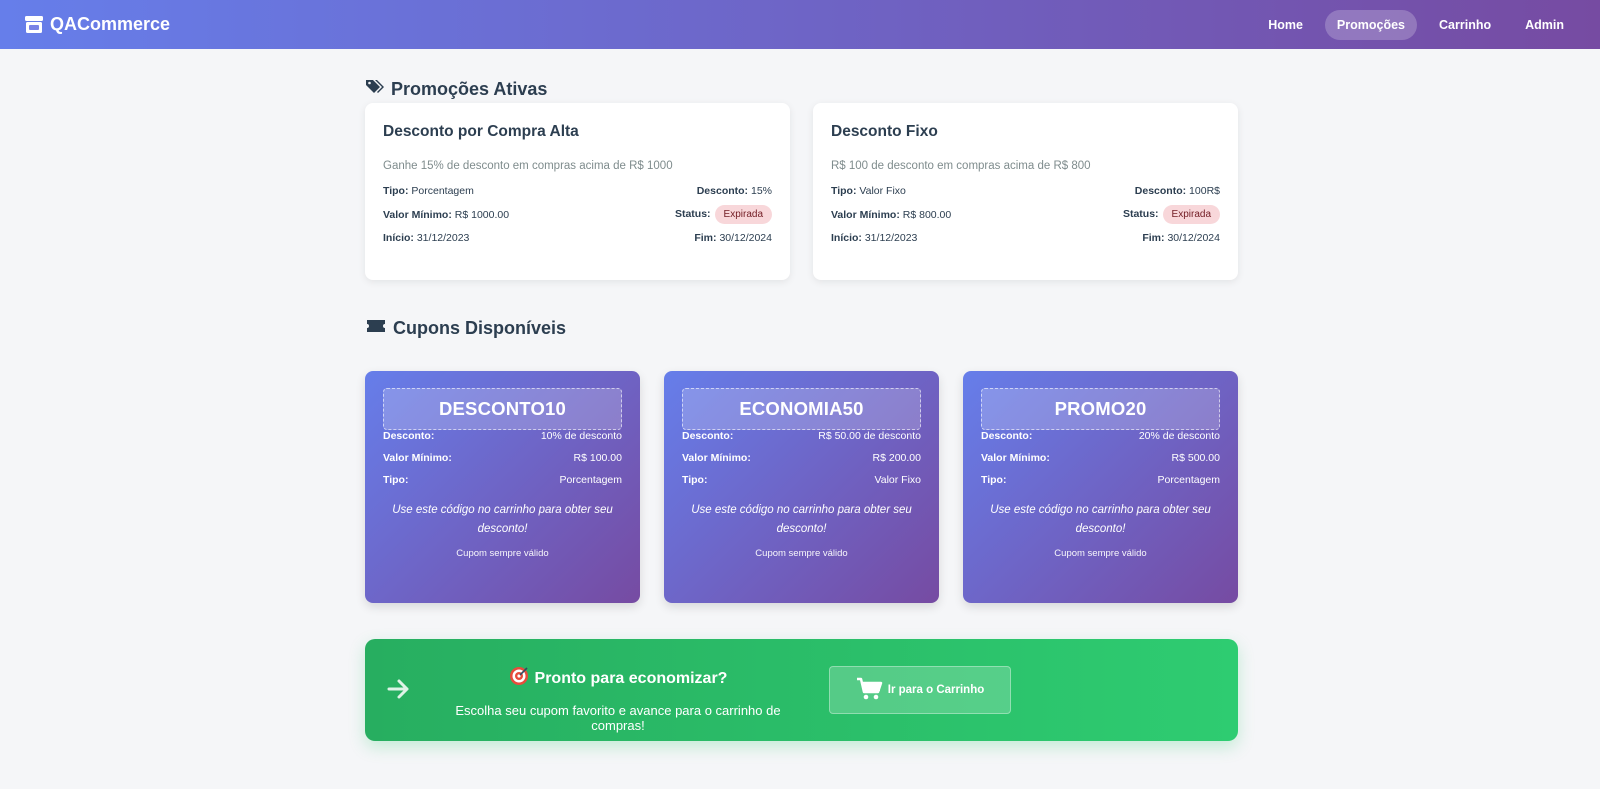  I want to click on promotion-title: Desconto Fixo, so click(884, 131).